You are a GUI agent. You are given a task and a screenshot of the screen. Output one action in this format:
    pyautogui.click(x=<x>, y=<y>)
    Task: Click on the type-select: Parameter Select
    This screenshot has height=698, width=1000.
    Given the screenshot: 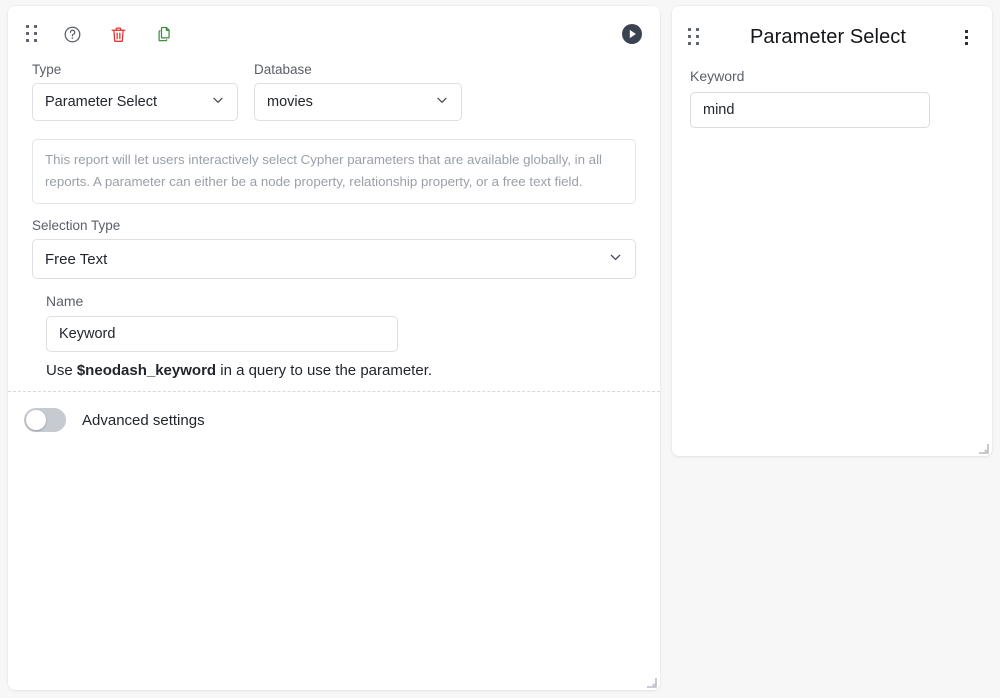 What is the action you would take?
    pyautogui.click(x=135, y=102)
    